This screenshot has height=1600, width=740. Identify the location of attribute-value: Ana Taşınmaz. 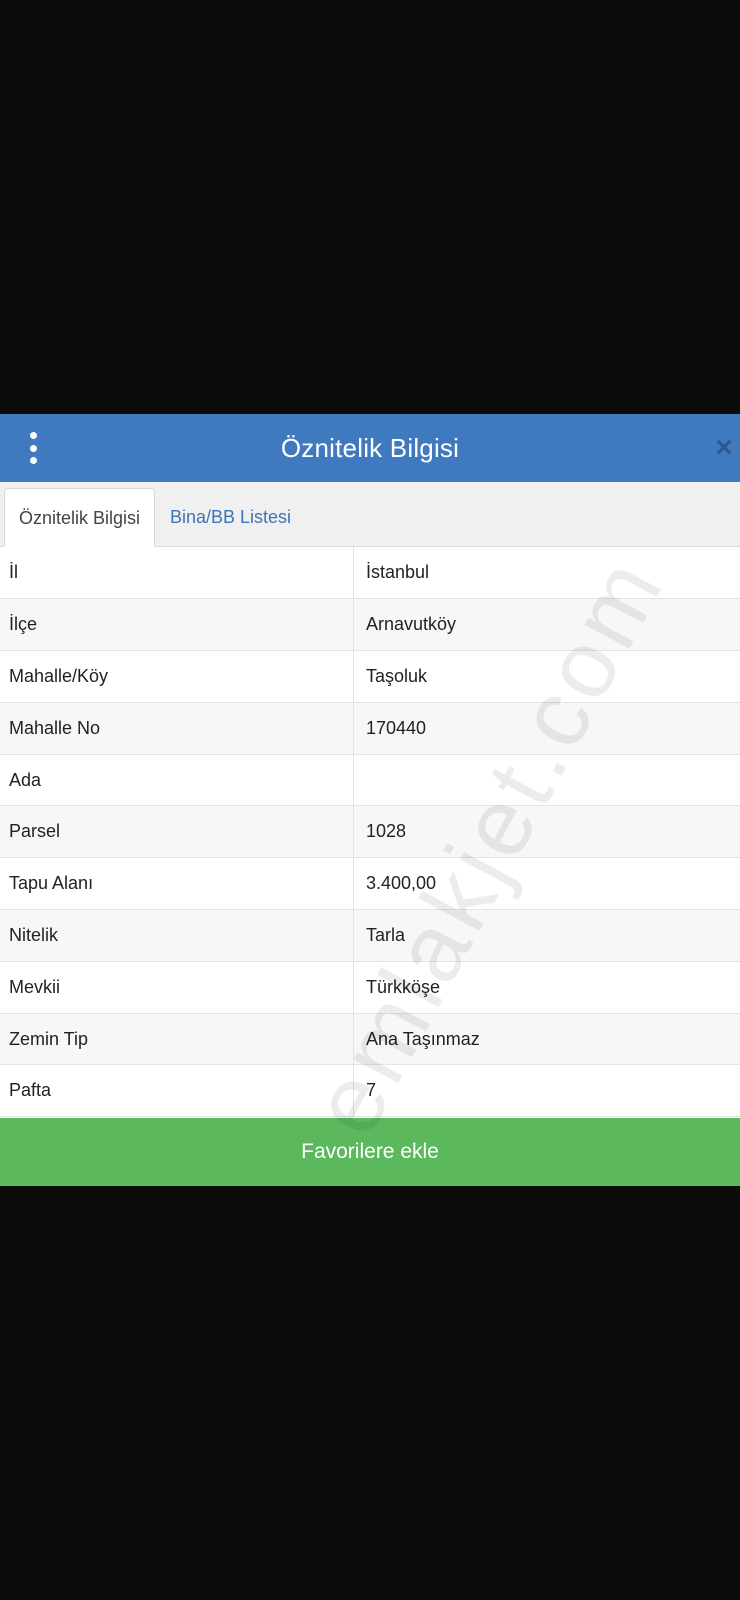
(546, 1039).